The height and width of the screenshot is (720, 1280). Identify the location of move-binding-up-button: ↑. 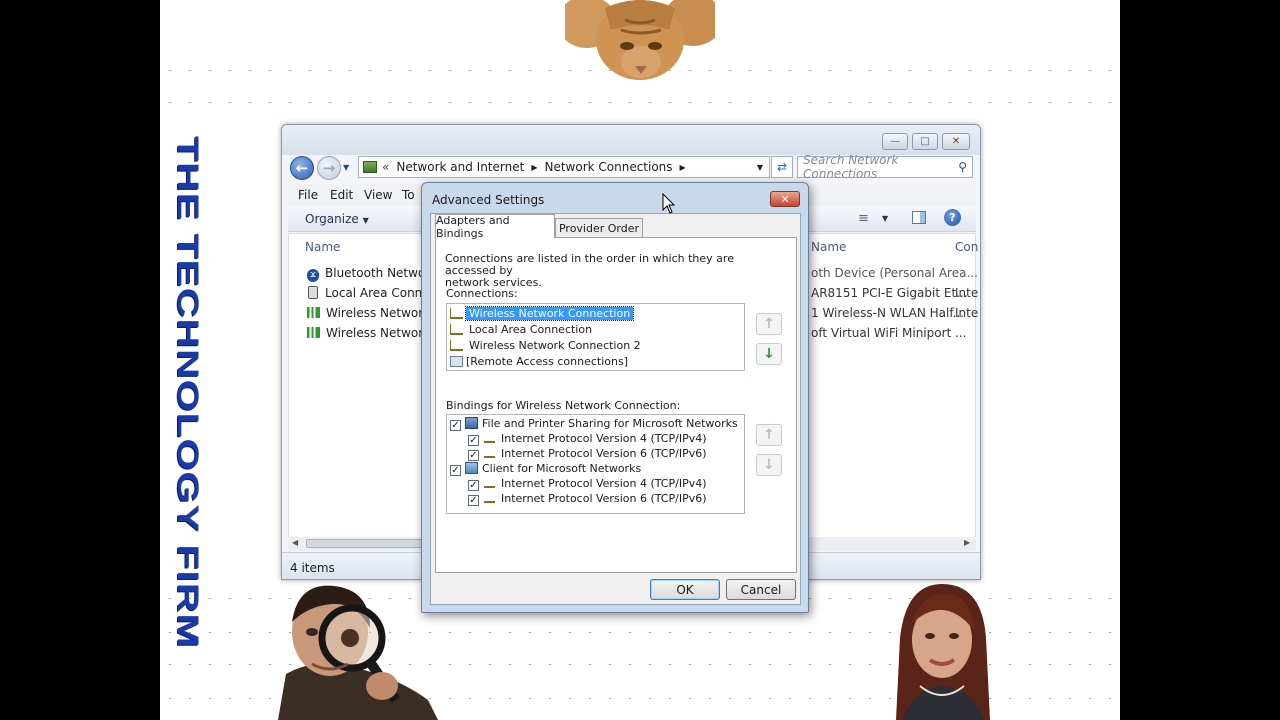
(769, 435).